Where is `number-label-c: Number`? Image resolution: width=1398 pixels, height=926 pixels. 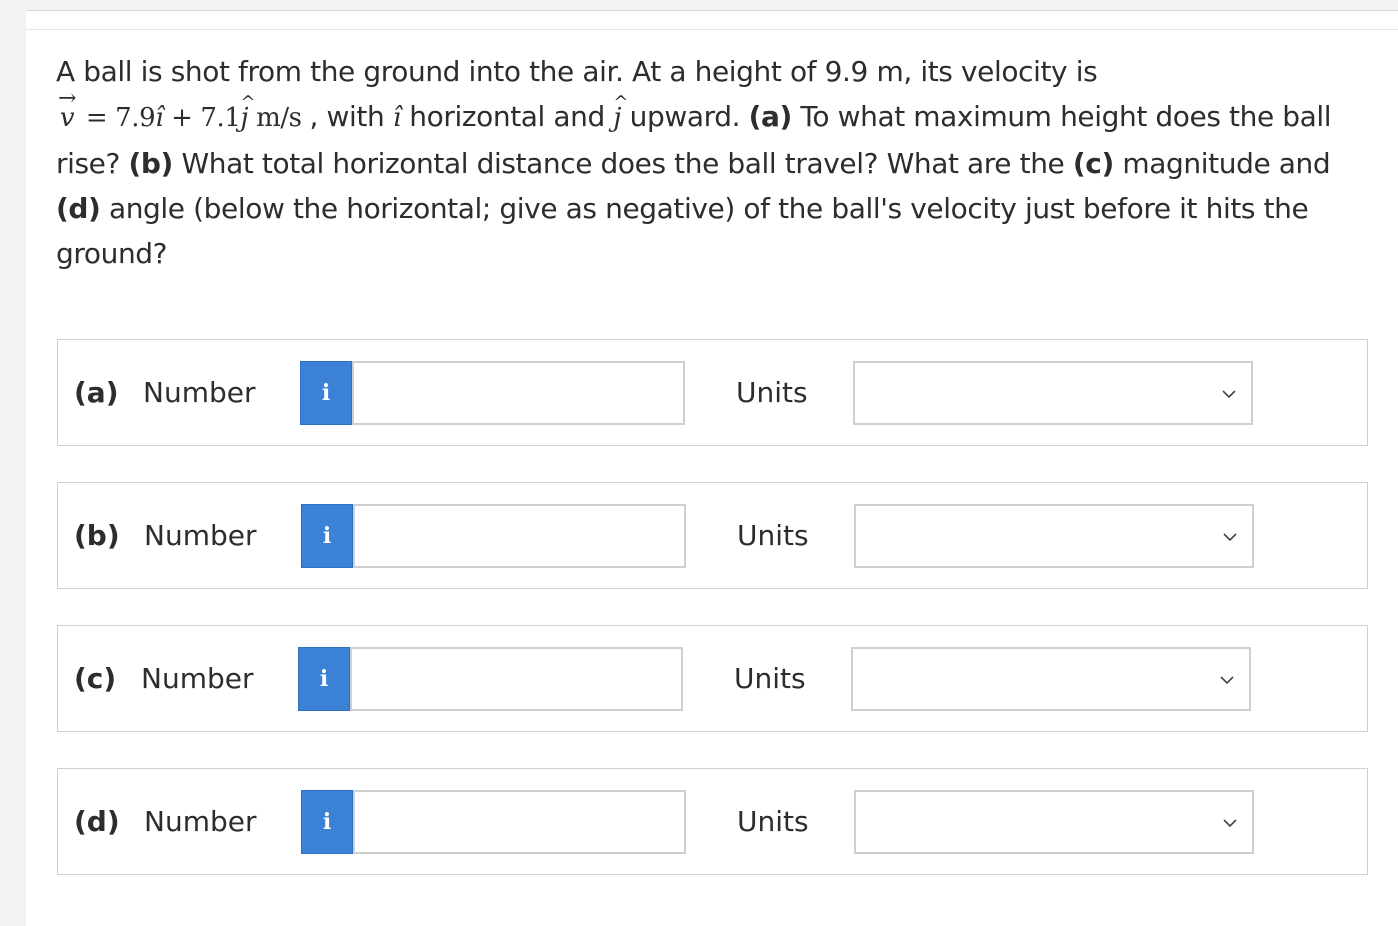 number-label-c: Number is located at coordinates (197, 678).